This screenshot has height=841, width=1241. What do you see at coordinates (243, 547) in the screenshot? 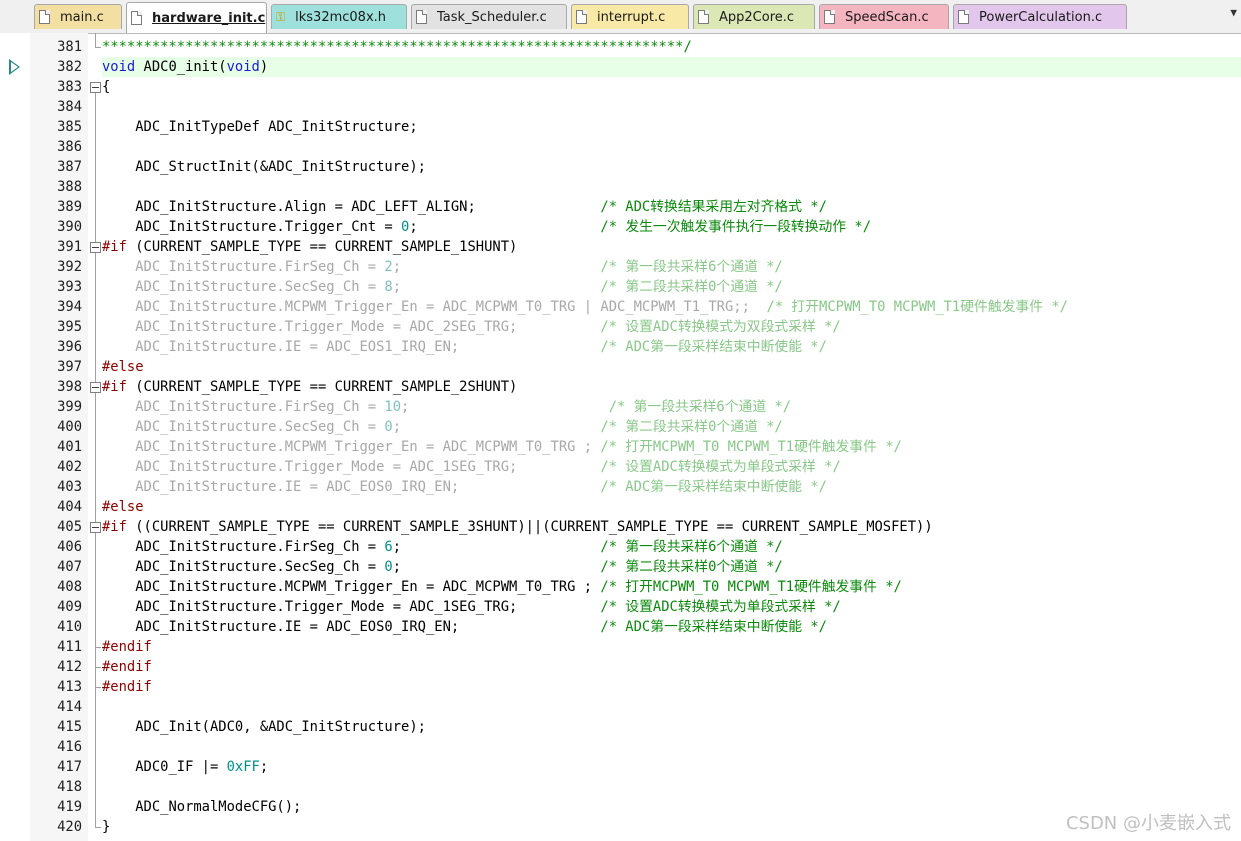
I see `code-token: ADC_InitStructure.FirSeg_Ch =` at bounding box center [243, 547].